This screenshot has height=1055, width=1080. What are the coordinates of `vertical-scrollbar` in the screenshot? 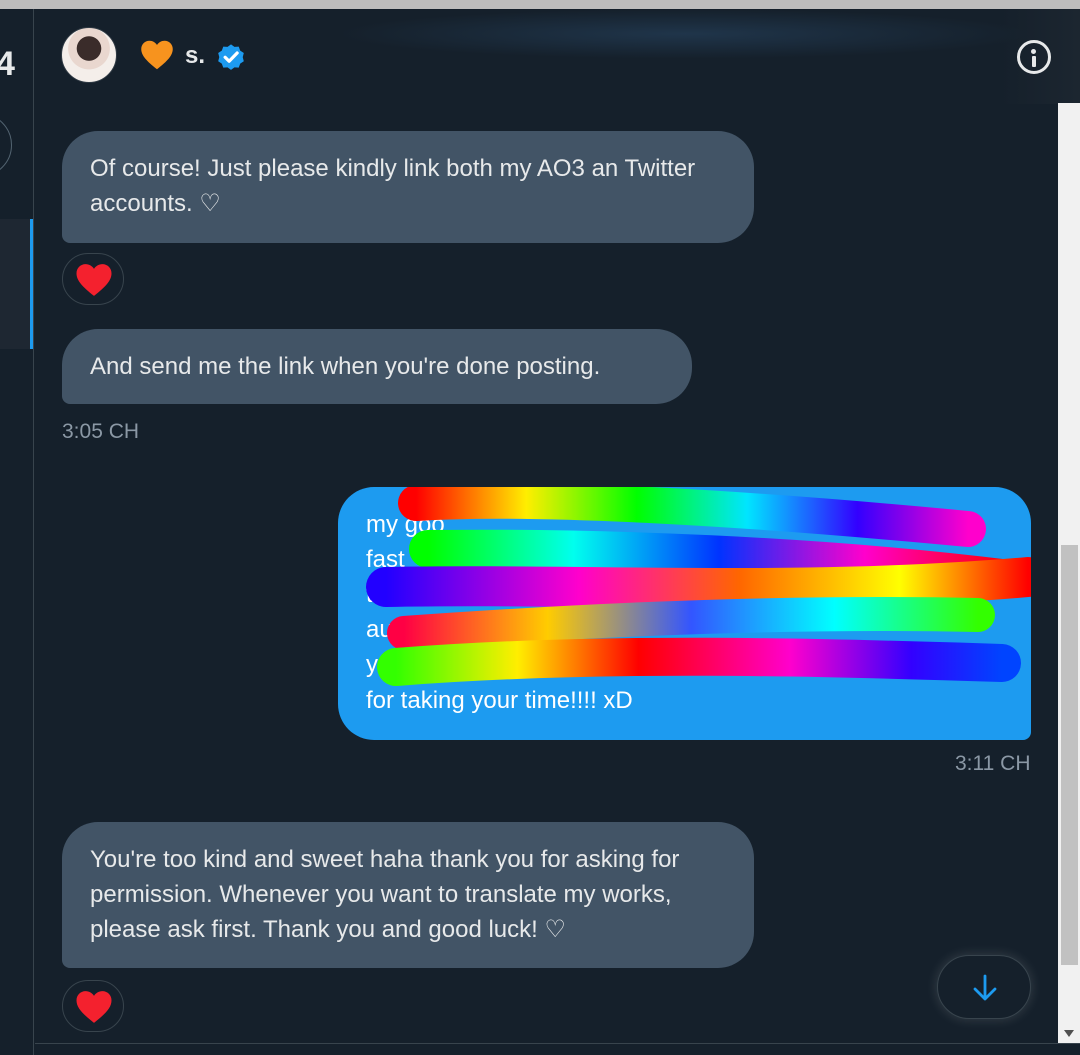 It's located at (1069, 573).